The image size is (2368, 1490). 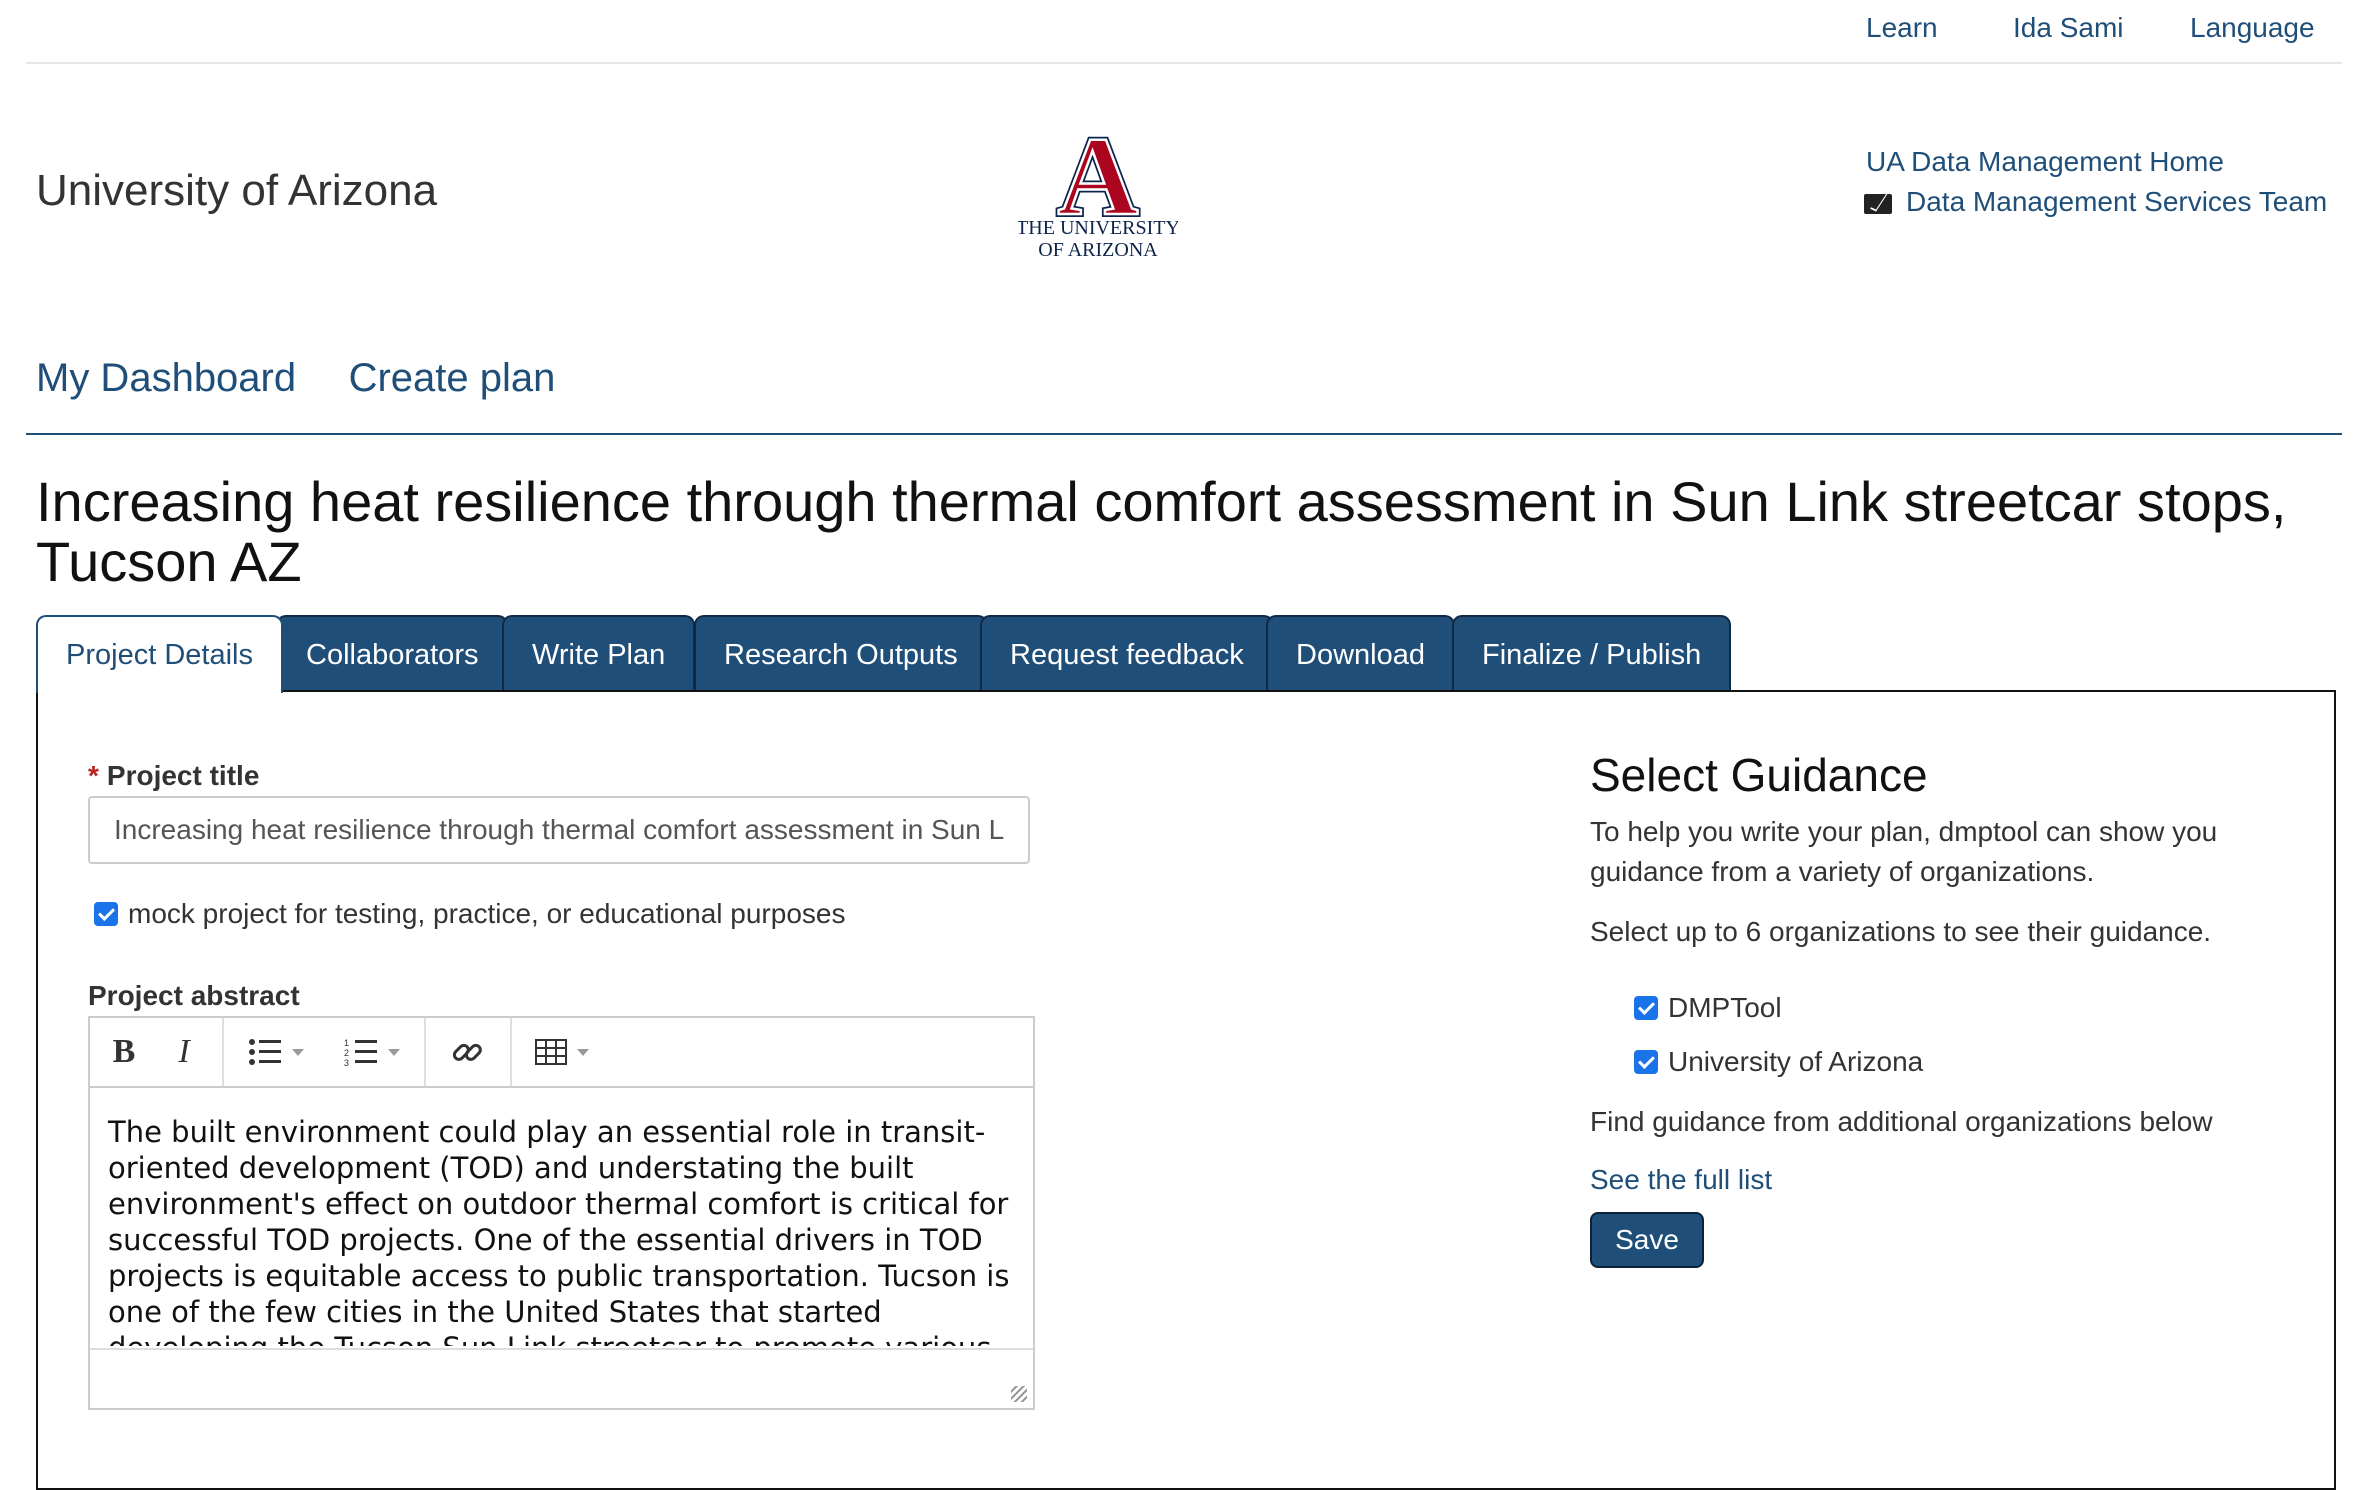 What do you see at coordinates (1127, 653) in the screenshot?
I see `tab-request-feedback: Request feedback` at bounding box center [1127, 653].